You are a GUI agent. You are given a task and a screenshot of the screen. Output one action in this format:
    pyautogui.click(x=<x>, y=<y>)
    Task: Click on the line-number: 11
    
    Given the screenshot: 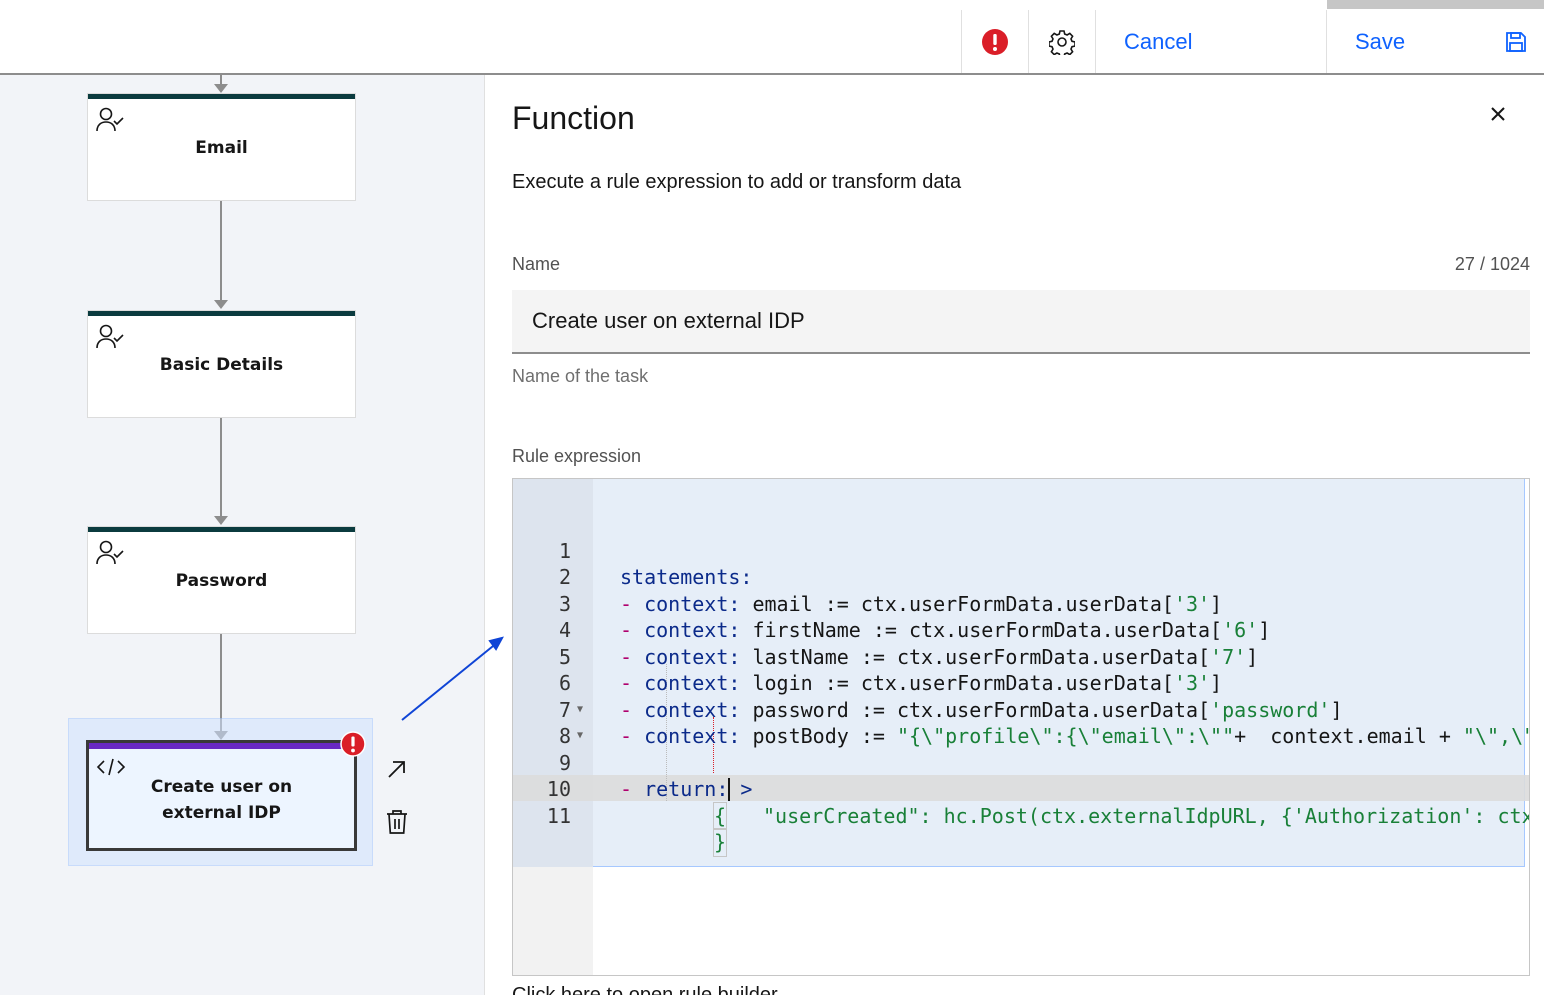 What is the action you would take?
    pyautogui.click(x=558, y=815)
    